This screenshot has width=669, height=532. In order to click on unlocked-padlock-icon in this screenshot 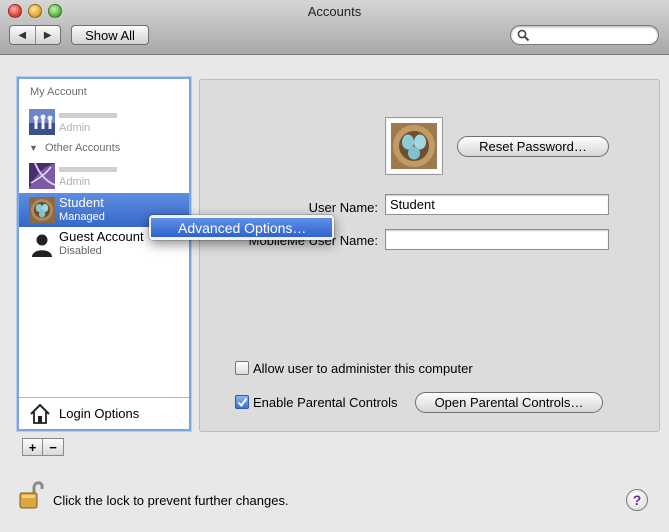, I will do `click(31, 495)`.